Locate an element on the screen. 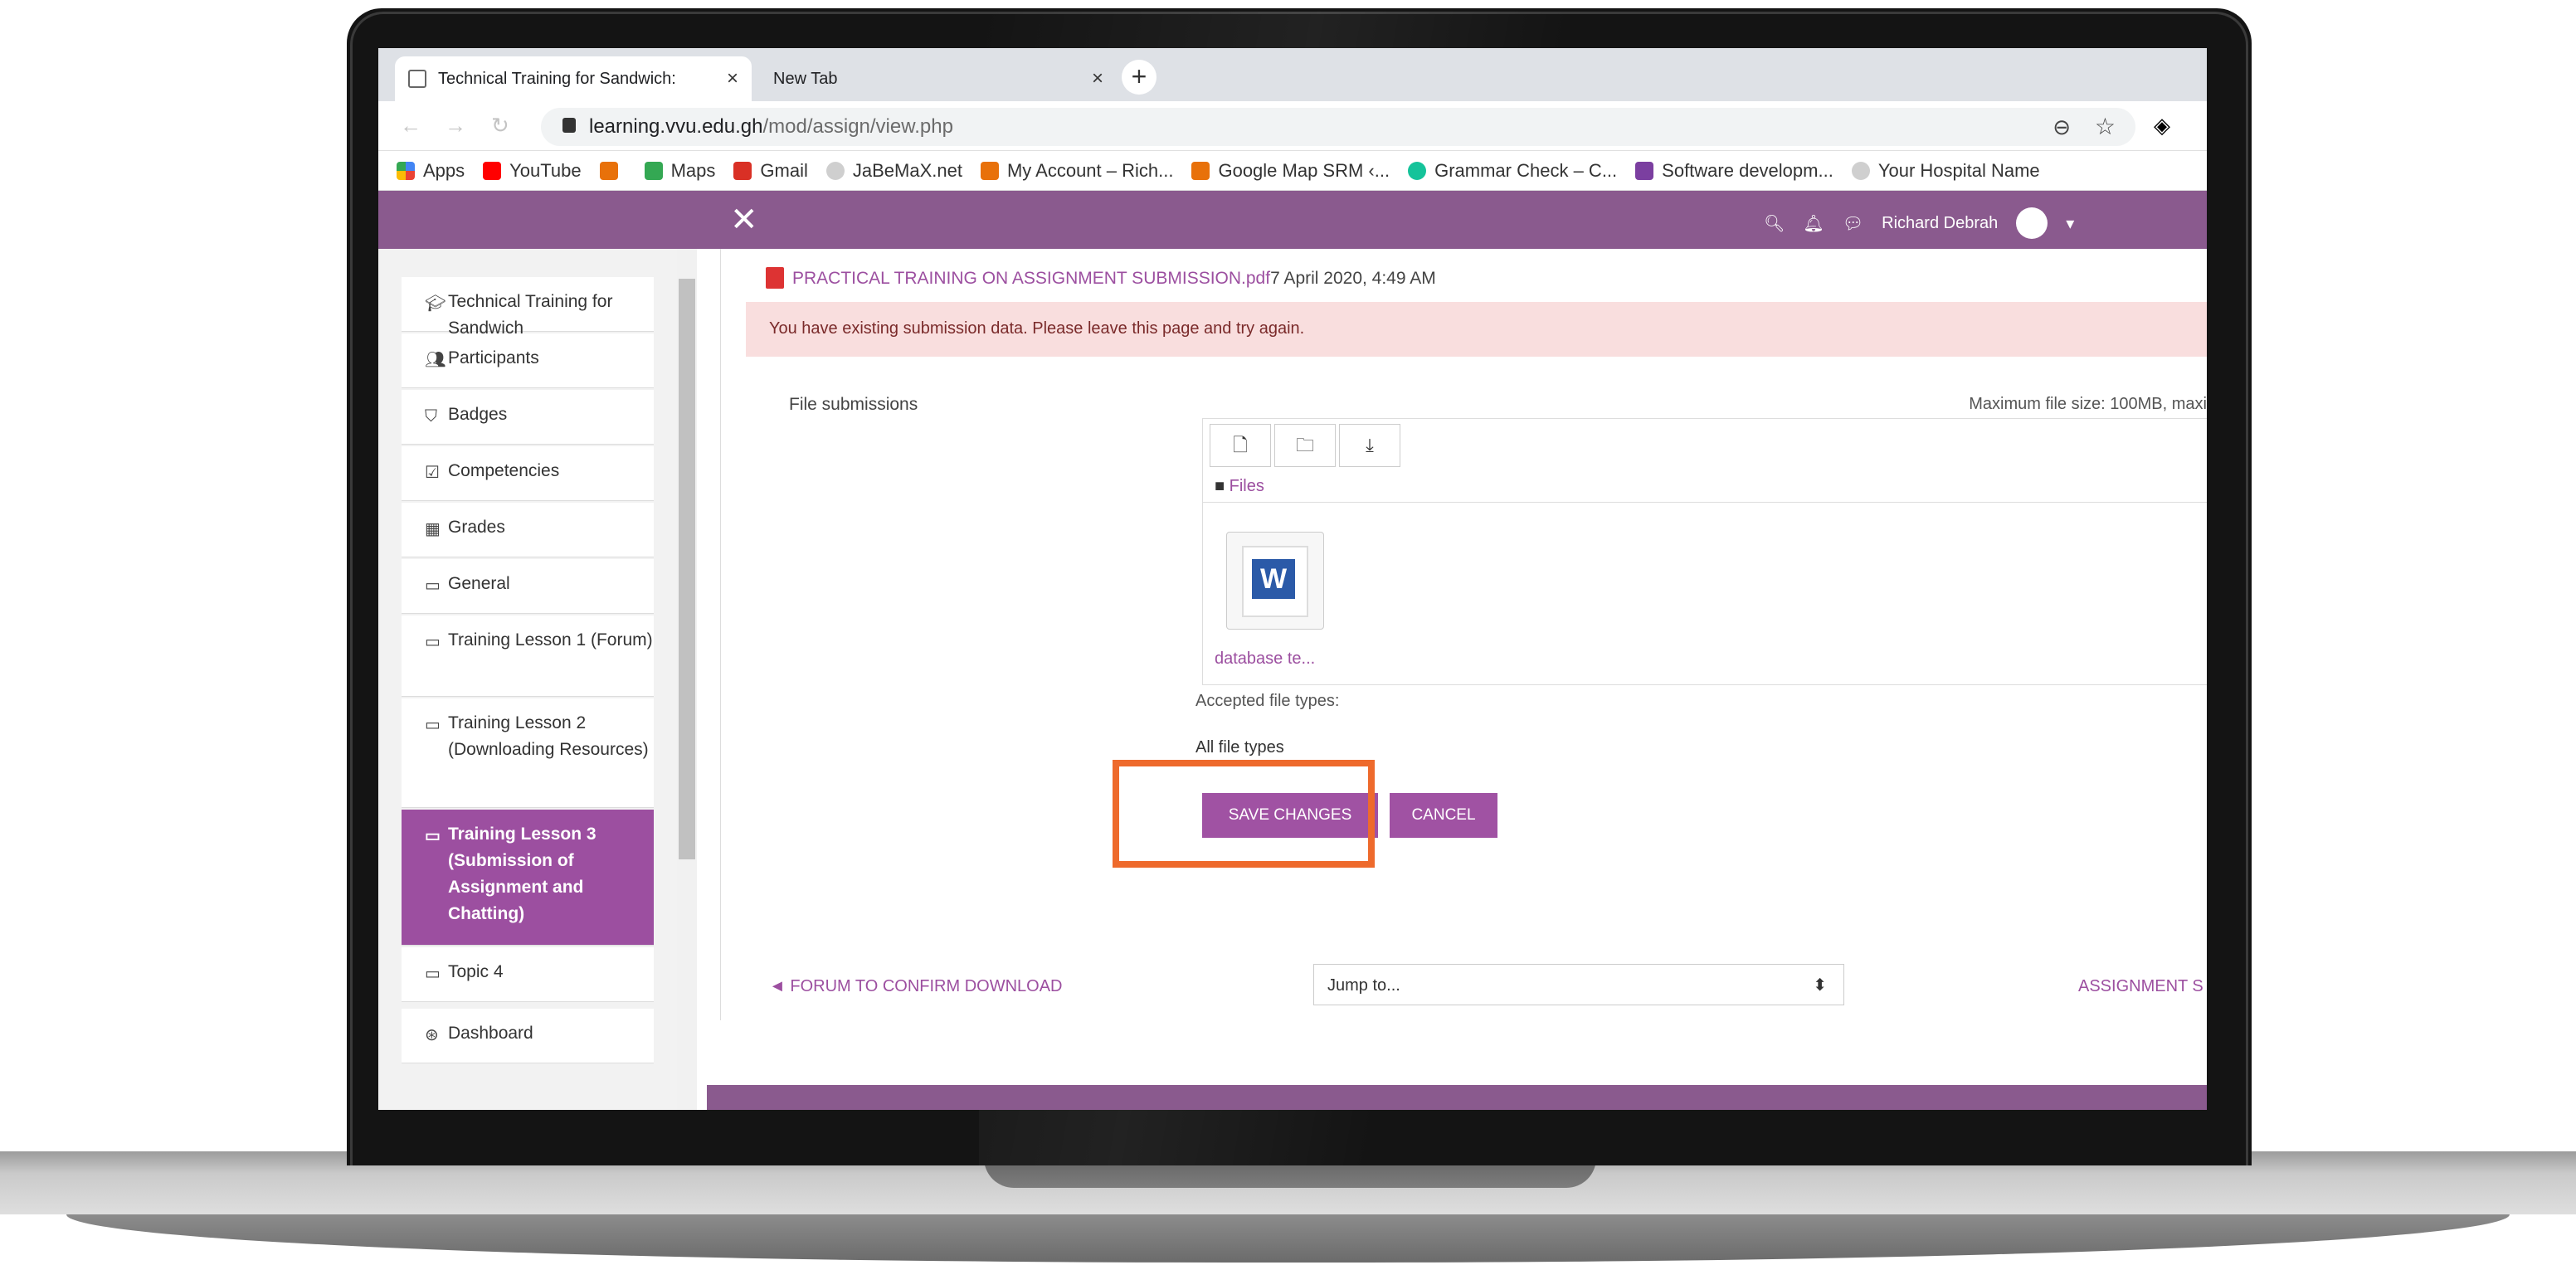 The width and height of the screenshot is (2576, 1265). pdf-icon is located at coordinates (775, 278).